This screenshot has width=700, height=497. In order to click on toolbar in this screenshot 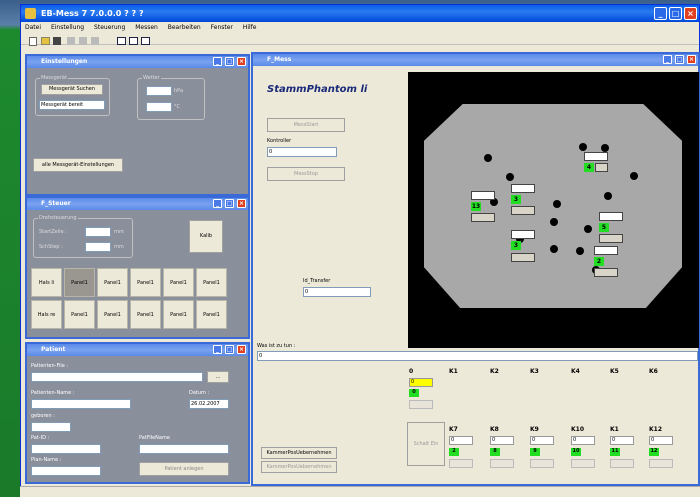, I will do `click(360, 39)`.